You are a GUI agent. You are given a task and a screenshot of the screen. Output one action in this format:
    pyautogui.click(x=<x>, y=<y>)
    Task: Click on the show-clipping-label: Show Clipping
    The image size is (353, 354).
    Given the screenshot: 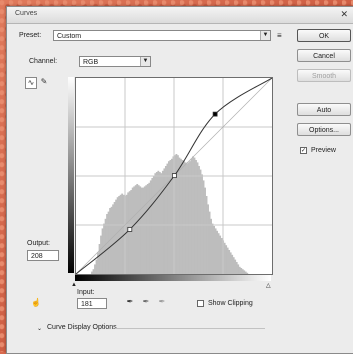 What is the action you would take?
    pyautogui.click(x=230, y=303)
    